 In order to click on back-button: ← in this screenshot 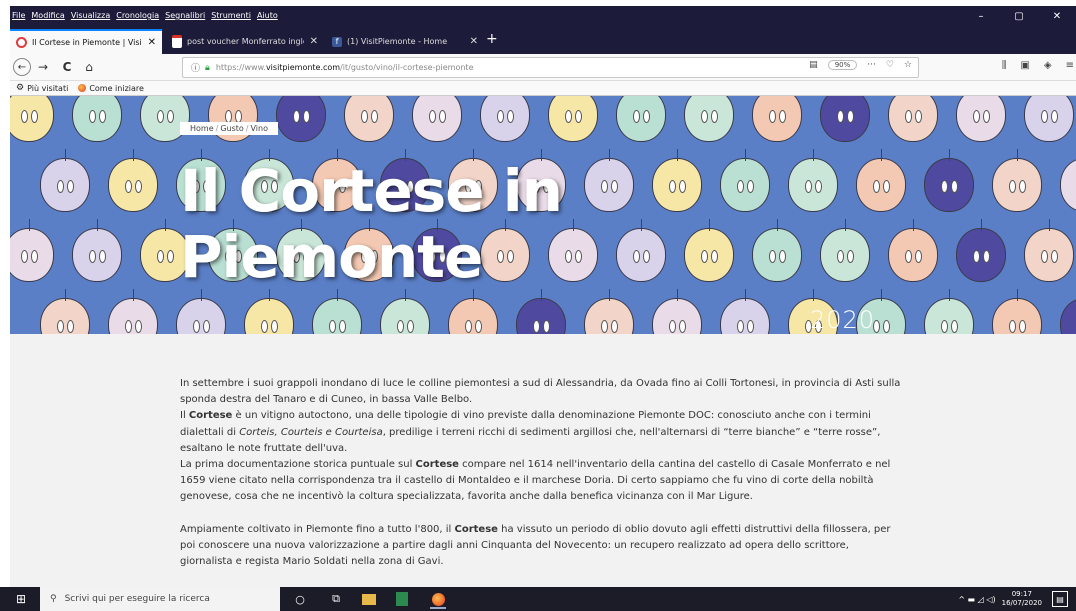, I will do `click(22, 67)`.